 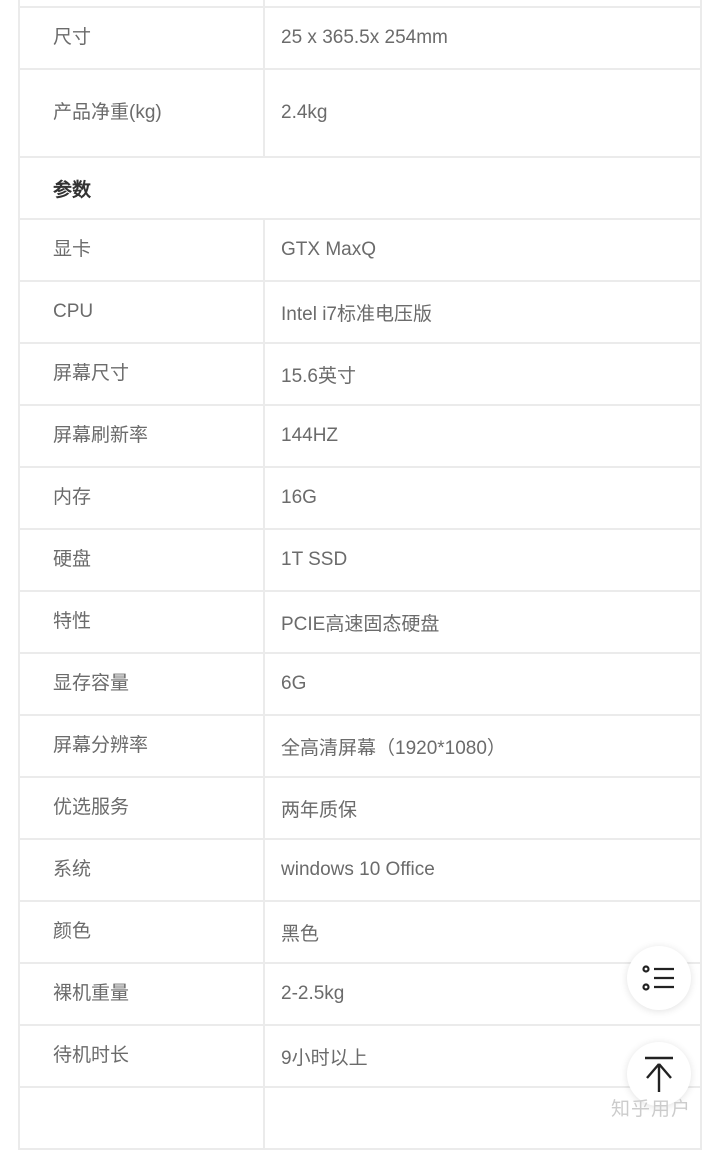 I want to click on table-row: 屏幕分辨率 全高清屏幕（1920*1080）, so click(x=360, y=746).